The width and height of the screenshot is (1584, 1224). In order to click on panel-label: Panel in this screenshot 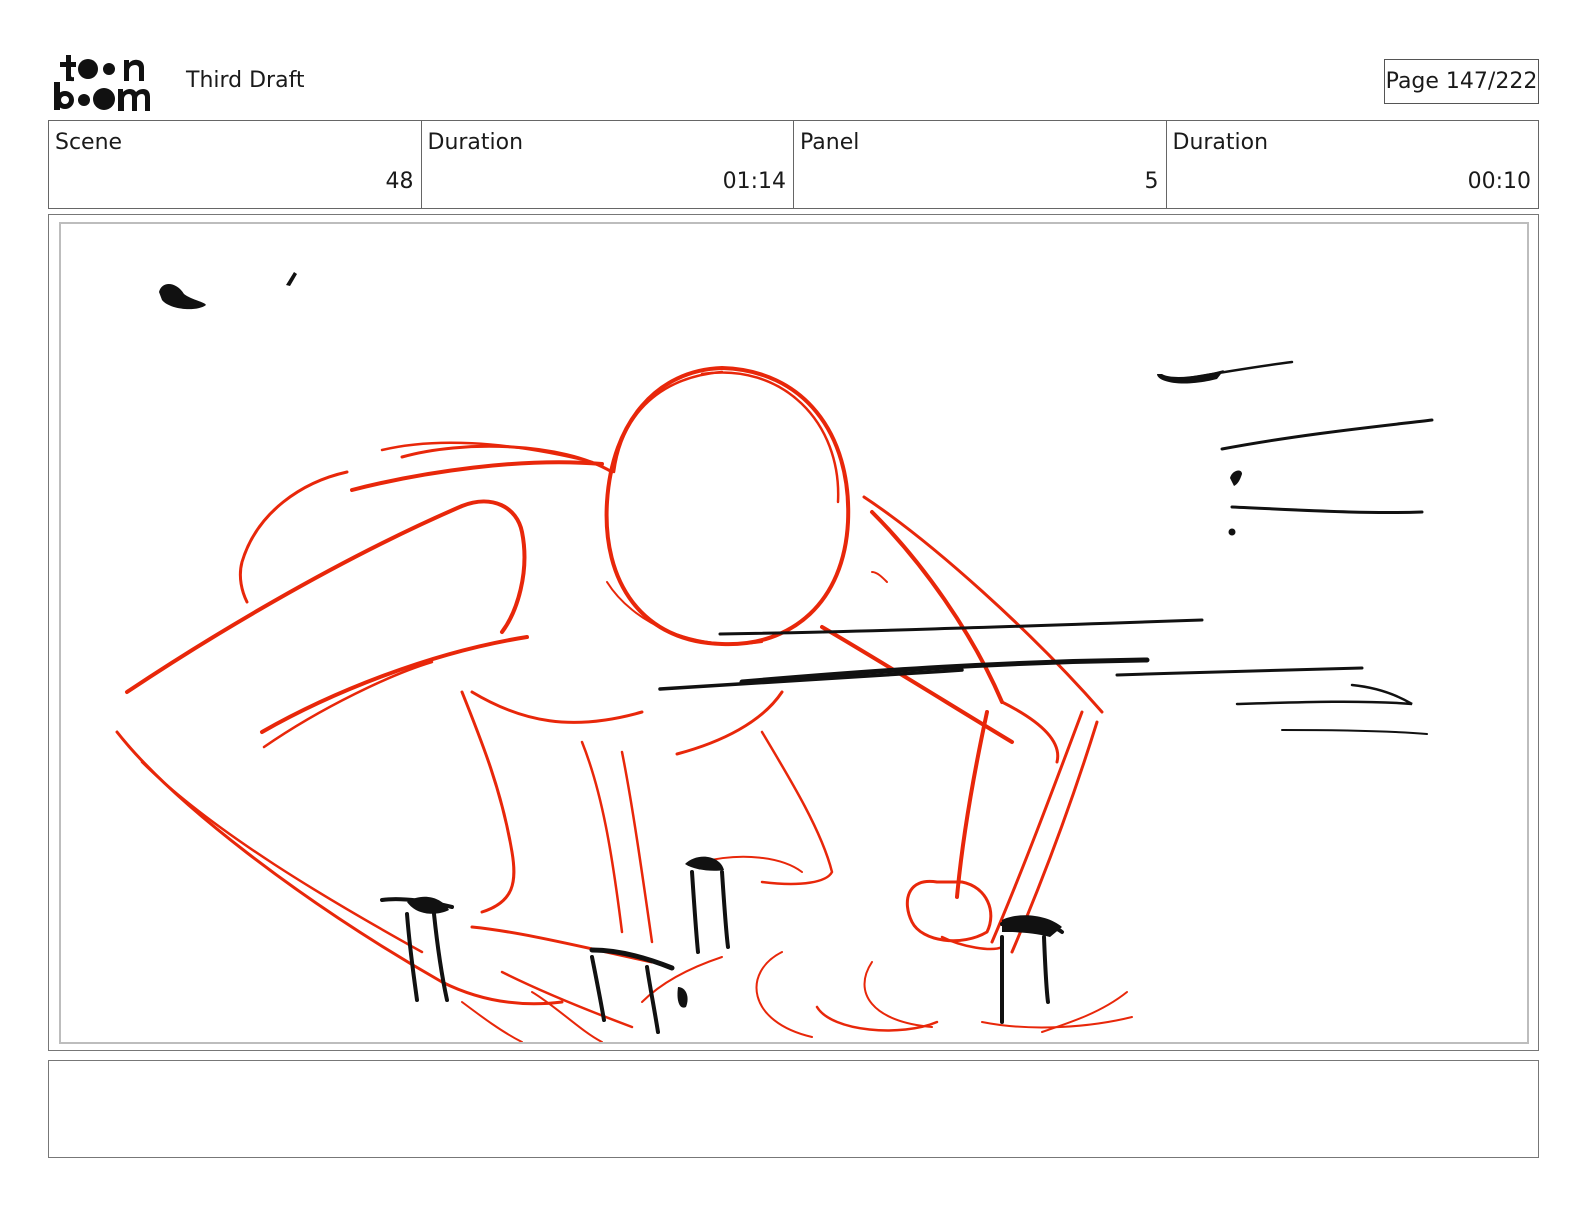, I will do `click(830, 142)`.